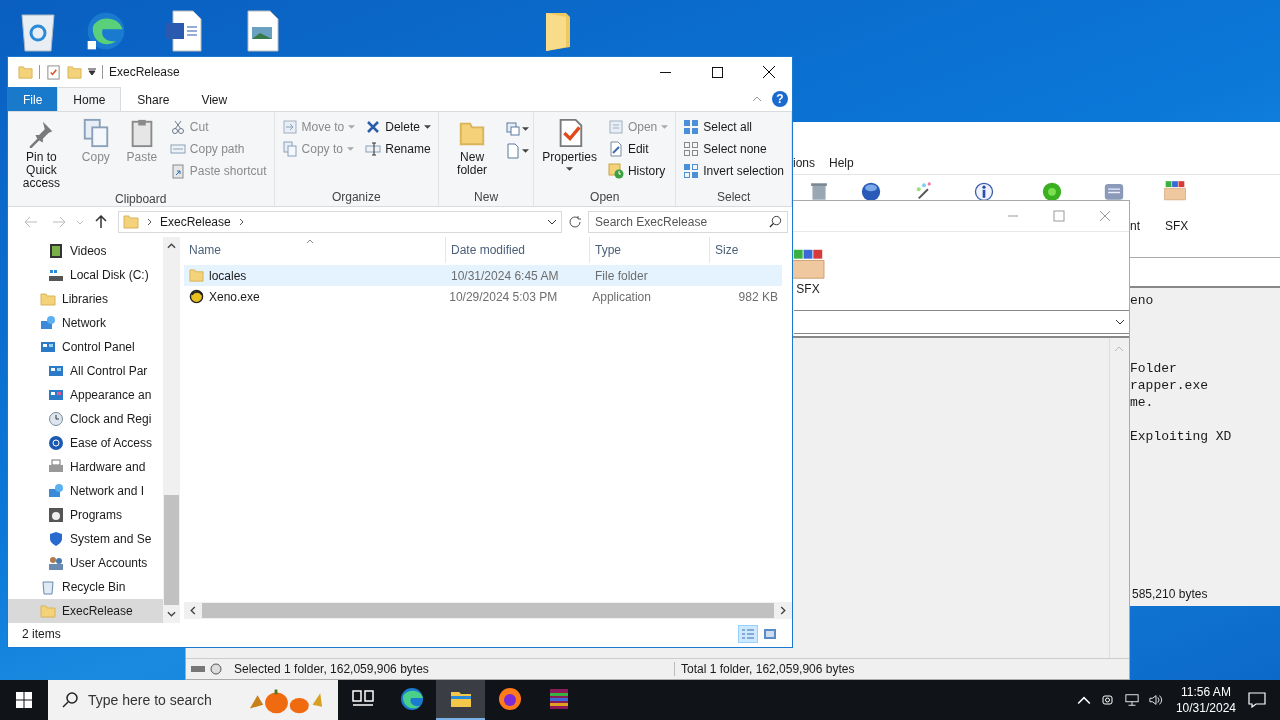 This screenshot has width=1280, height=720. I want to click on column-header: Size, so click(748, 250).